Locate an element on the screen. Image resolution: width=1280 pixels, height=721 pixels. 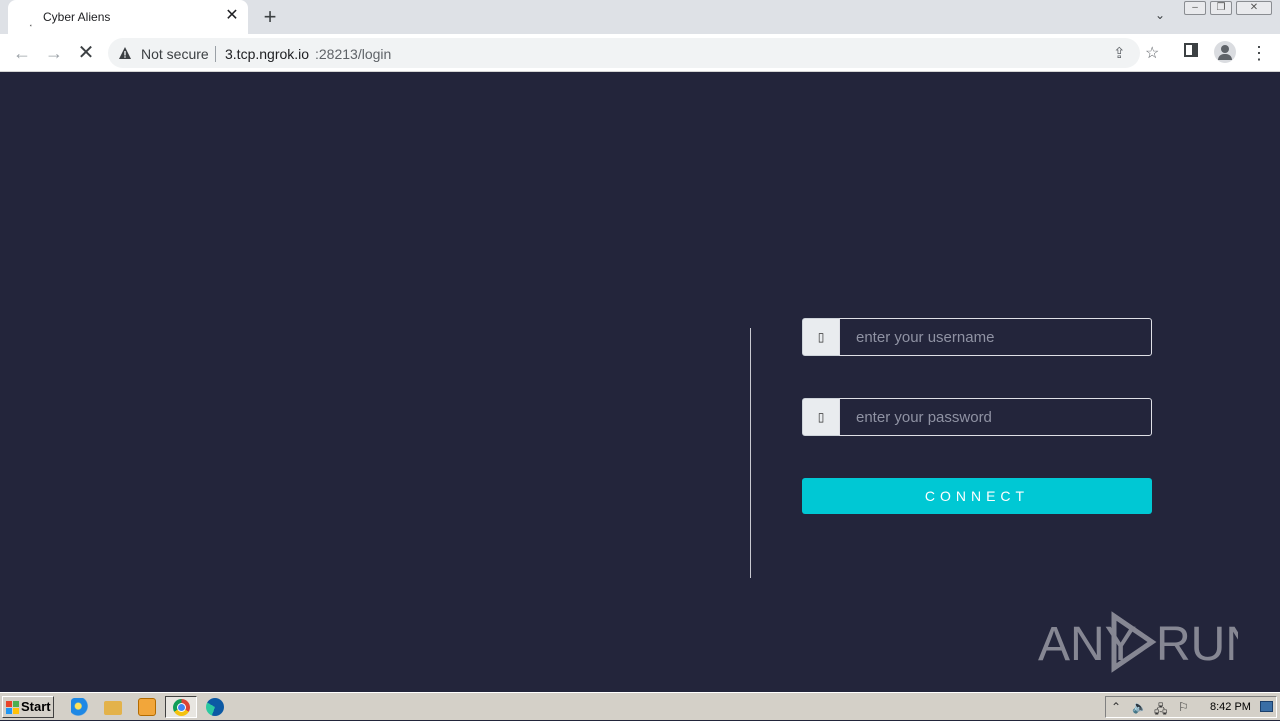
start-label: Start is located at coordinates (36, 706).